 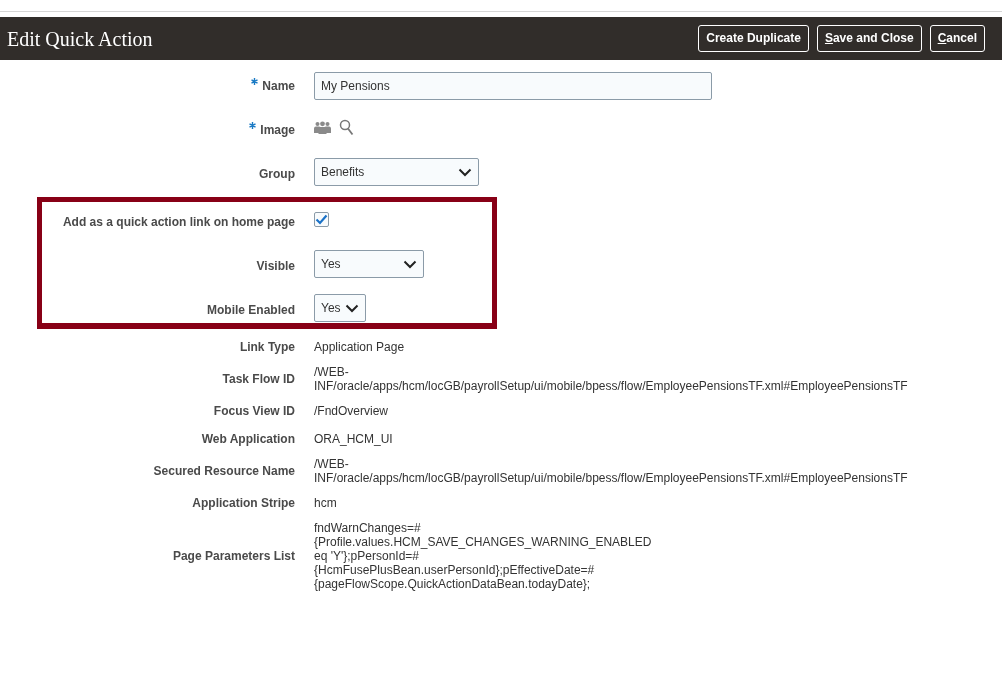 What do you see at coordinates (753, 38) in the screenshot?
I see `header-button: Create Duplicate` at bounding box center [753, 38].